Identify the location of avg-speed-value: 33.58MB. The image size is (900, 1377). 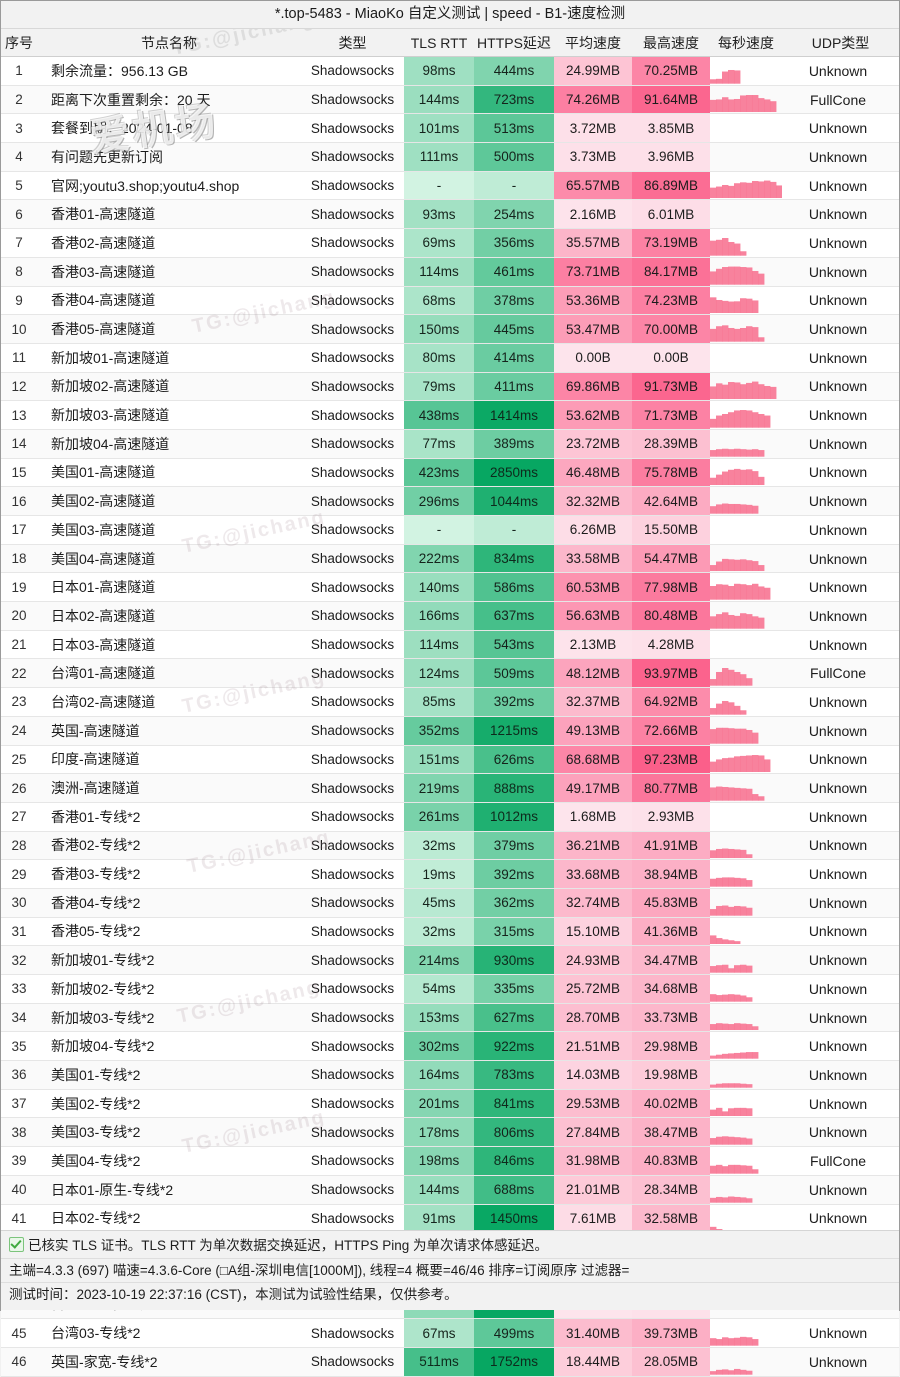
(593, 559).